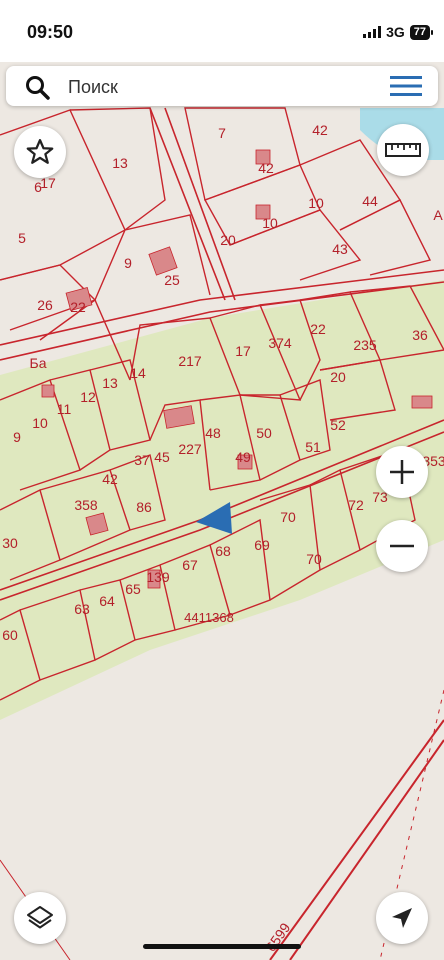  What do you see at coordinates (213, 433) in the screenshot?
I see `parcel-label: 48` at bounding box center [213, 433].